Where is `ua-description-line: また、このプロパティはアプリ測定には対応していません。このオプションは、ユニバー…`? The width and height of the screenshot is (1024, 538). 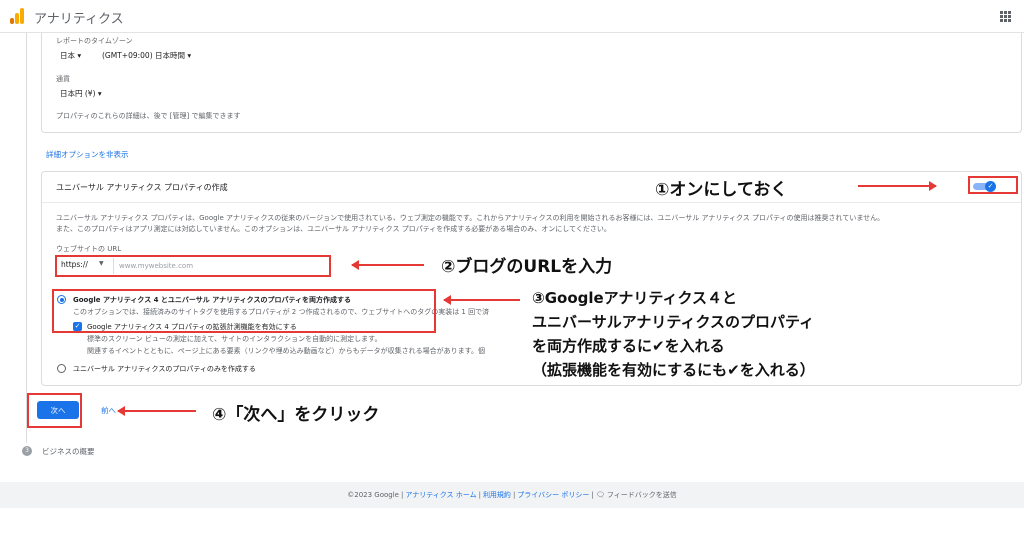 ua-description-line: また、このプロパティはアプリ測定には対応していません。このオプションは、ユニバー… is located at coordinates (333, 229).